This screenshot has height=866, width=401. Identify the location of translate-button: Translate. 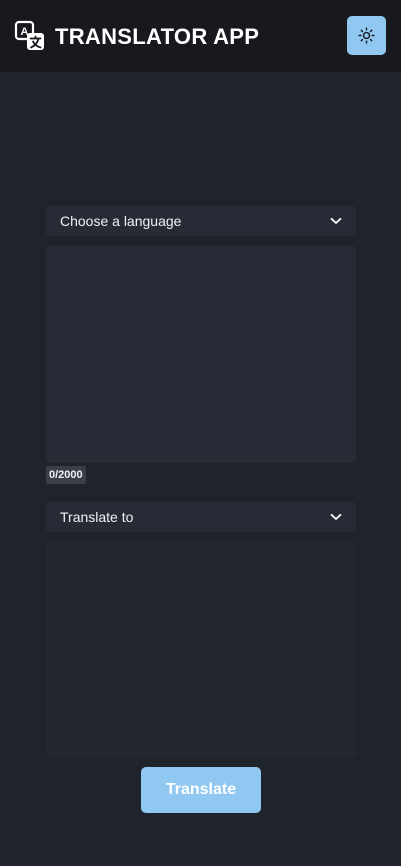
(201, 790).